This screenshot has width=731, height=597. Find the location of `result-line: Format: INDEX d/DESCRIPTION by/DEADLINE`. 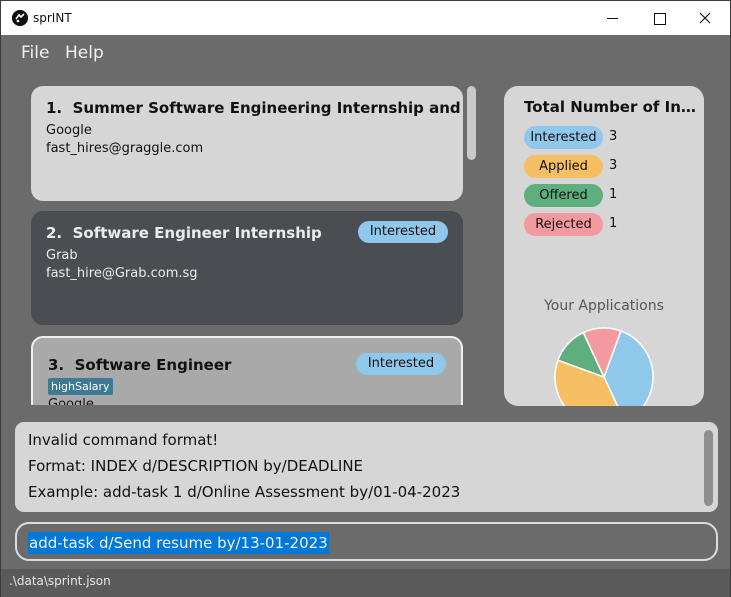

result-line: Format: INDEX d/DESCRIPTION by/DEADLINE is located at coordinates (196, 466).